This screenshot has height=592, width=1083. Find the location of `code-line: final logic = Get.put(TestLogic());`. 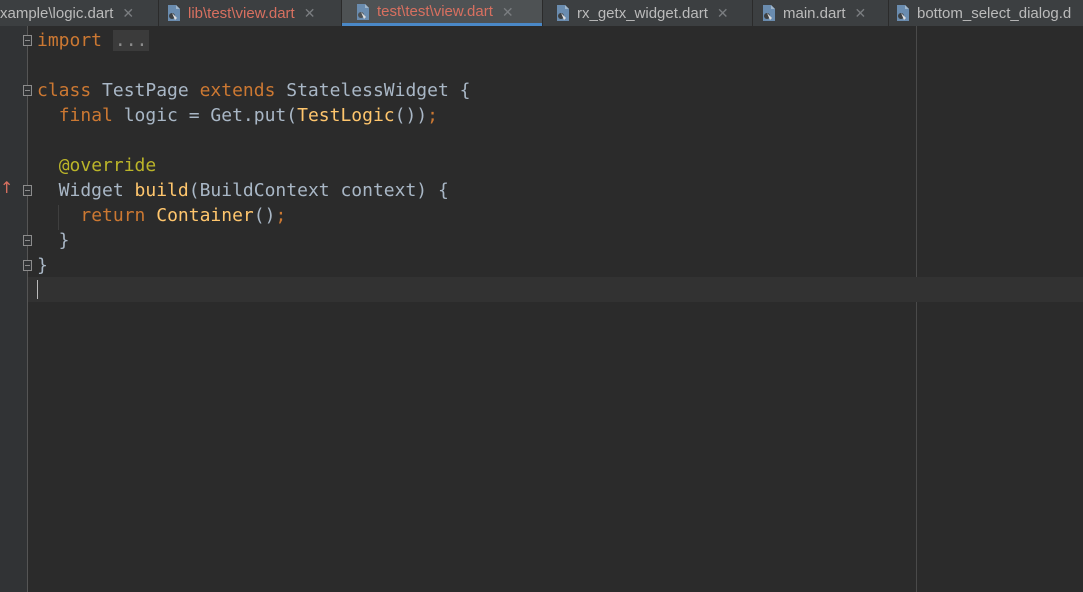

code-line: final logic = Get.put(TestLogic()); is located at coordinates (254, 115).